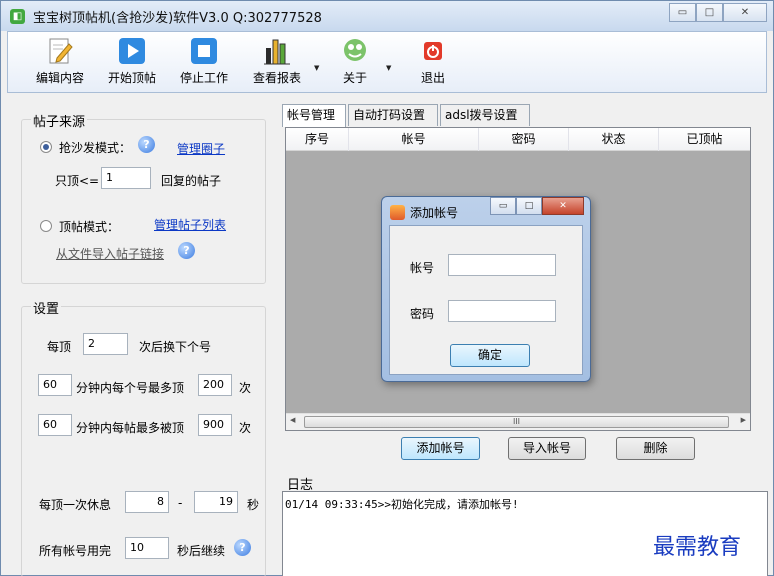 This screenshot has height=576, width=774. What do you see at coordinates (393, 115) in the screenshot?
I see `tab-auto-captcha: 自动打码设置` at bounding box center [393, 115].